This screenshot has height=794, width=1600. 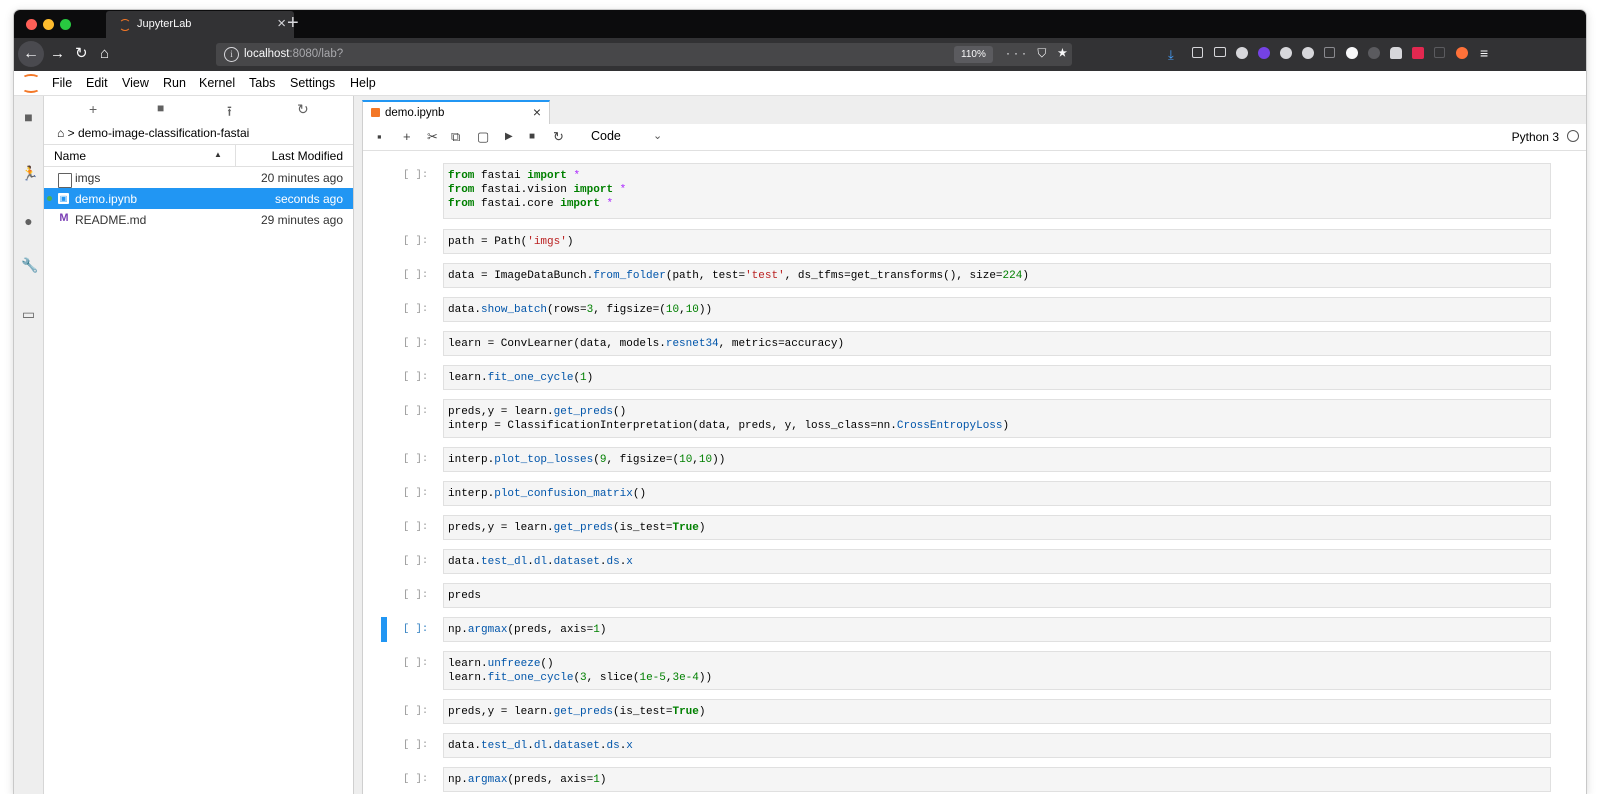 I want to click on breadcrumb-folder: demo-image-classification-fastai, so click(x=163, y=133).